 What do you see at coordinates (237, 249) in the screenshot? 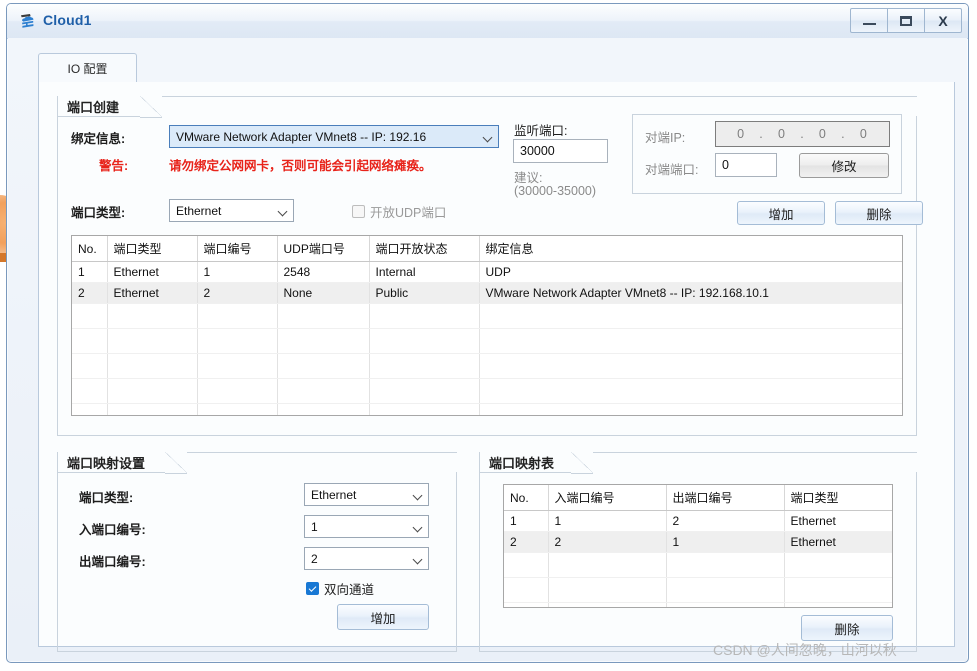
I see `port-col-number: 端口编号` at bounding box center [237, 249].